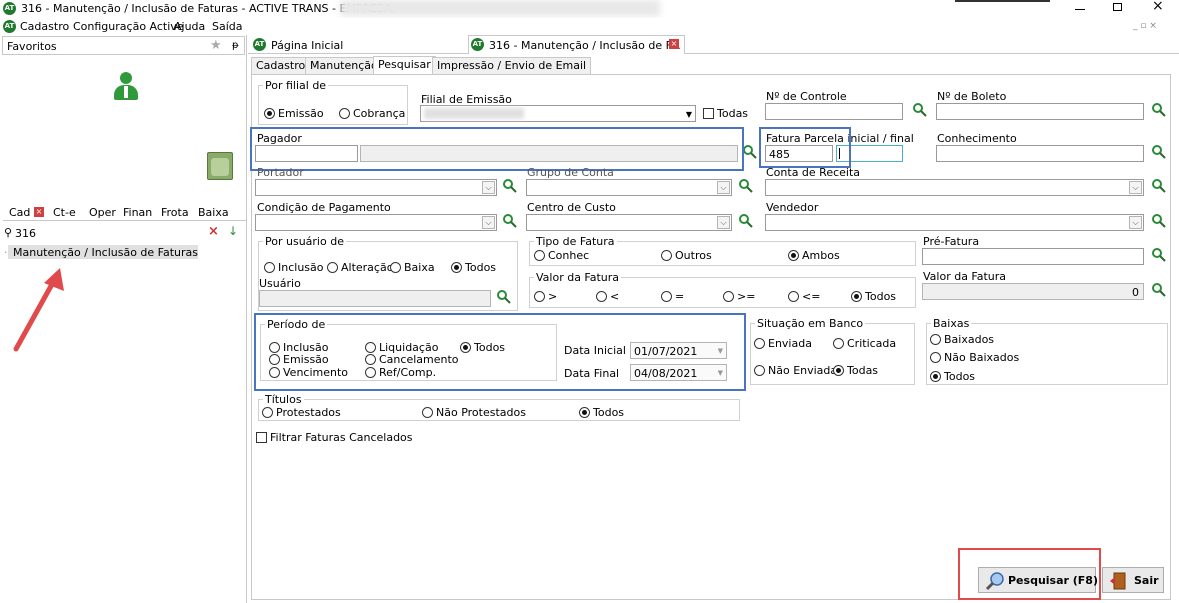 This screenshot has height=603, width=1179. Describe the element at coordinates (372, 113) in the screenshot. I see `radio-cobranca: Cobrança` at that location.